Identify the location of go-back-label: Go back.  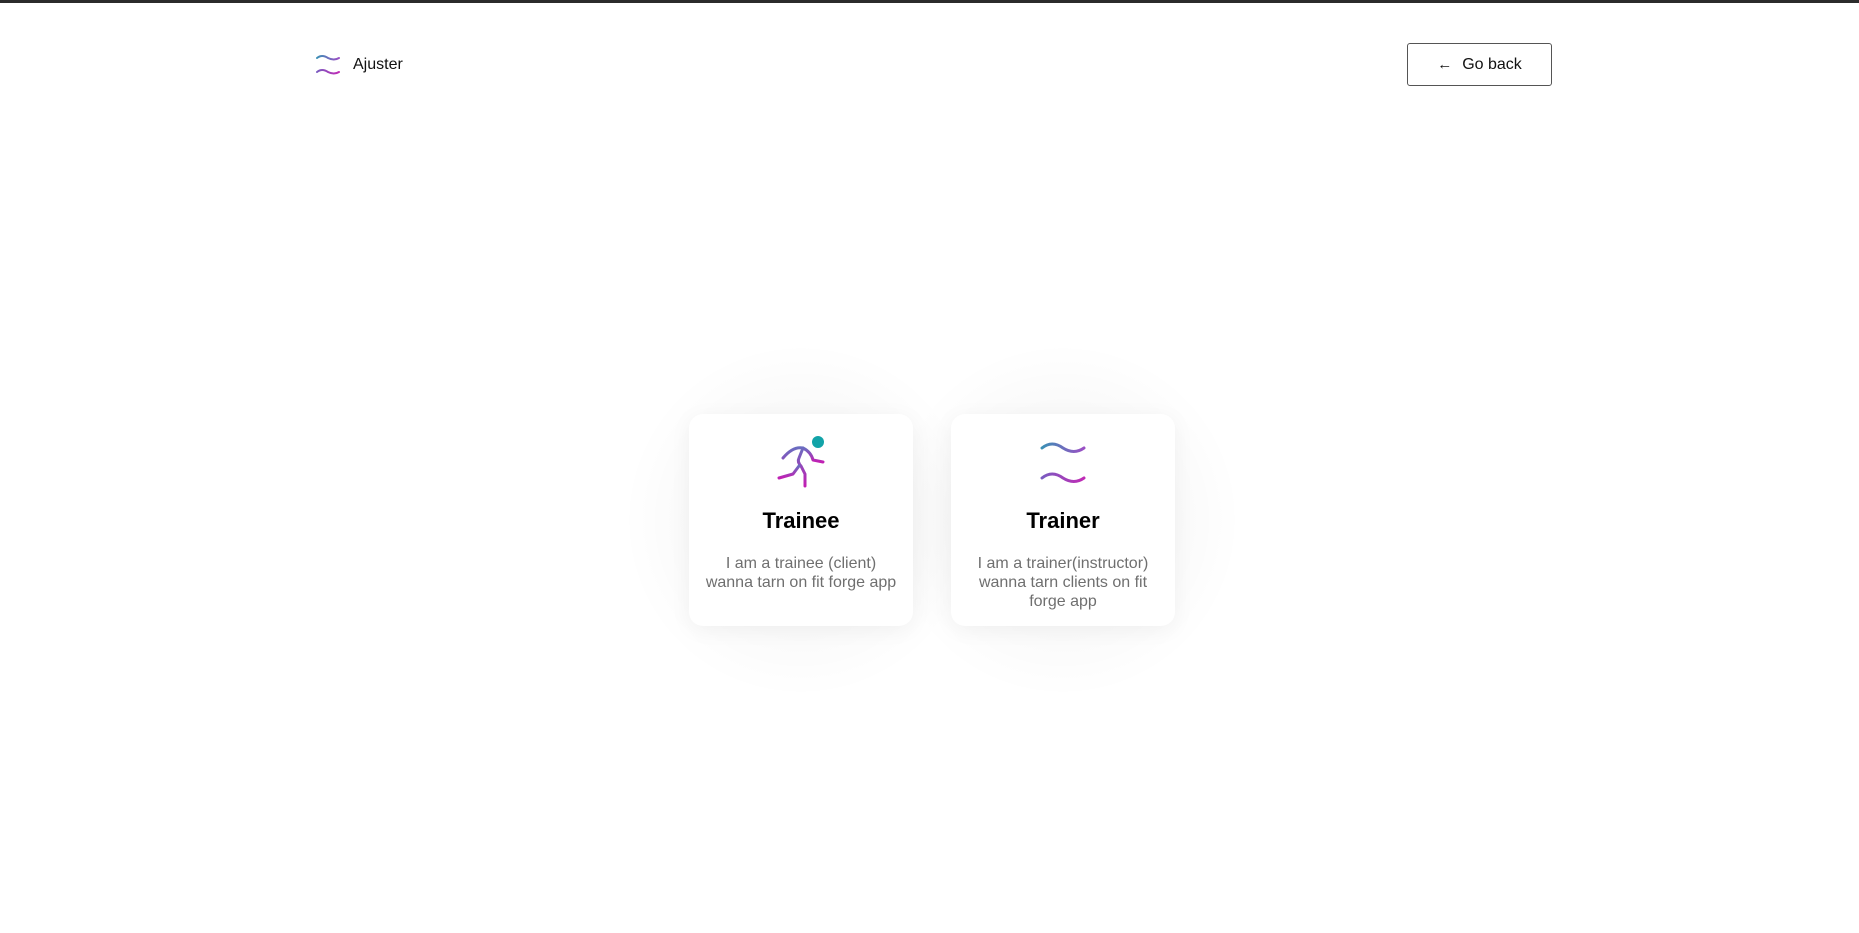
(1492, 64).